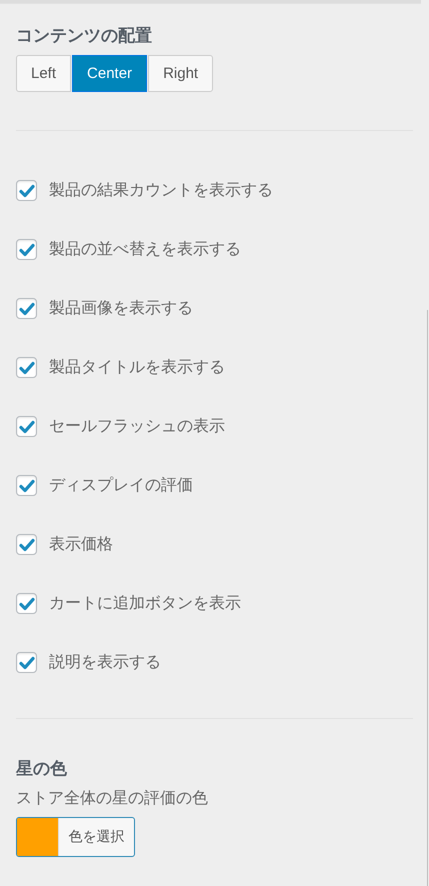 The width and height of the screenshot is (429, 886). What do you see at coordinates (110, 73) in the screenshot?
I see `alignment-button: Center` at bounding box center [110, 73].